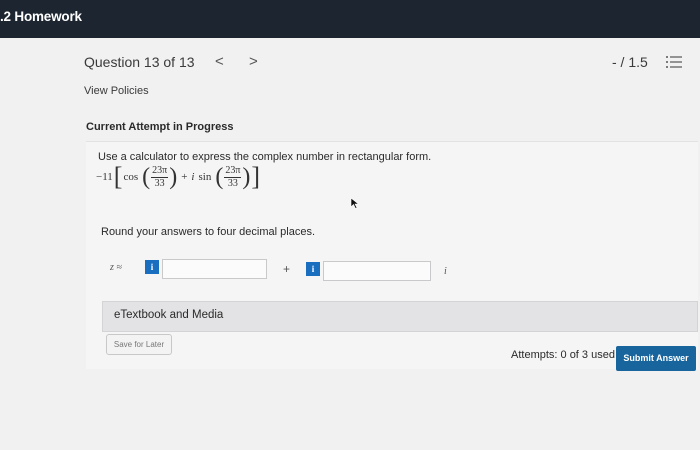 Image resolution: width=700 pixels, height=450 pixels. What do you see at coordinates (214, 269) in the screenshot?
I see `real-part-input` at bounding box center [214, 269].